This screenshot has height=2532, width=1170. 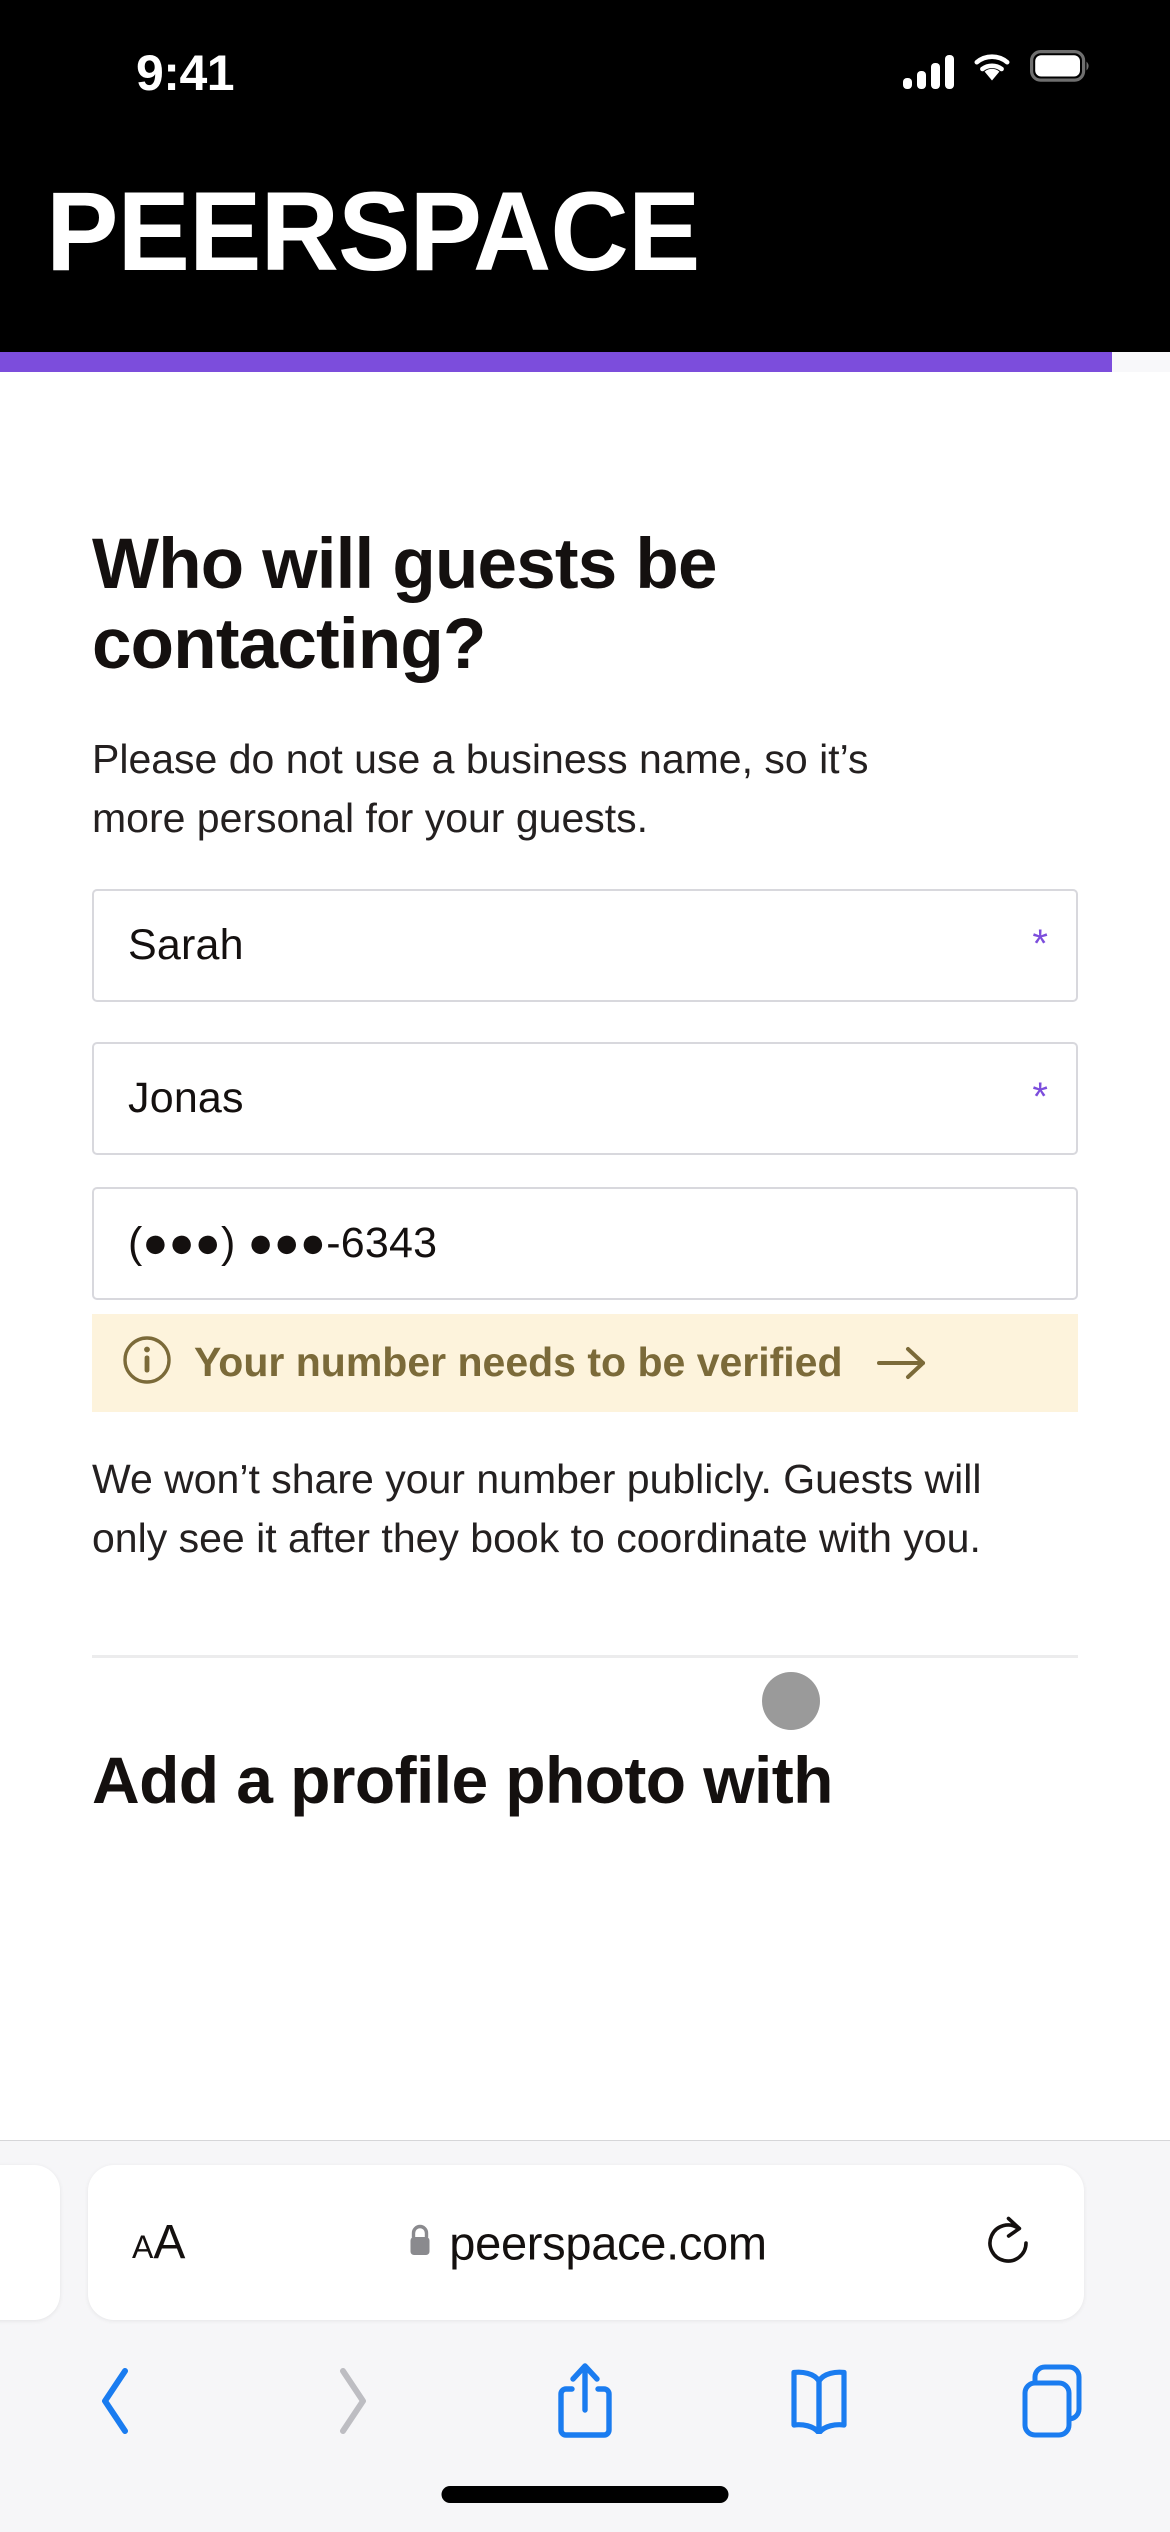 What do you see at coordinates (608, 2242) in the screenshot?
I see `url-text: peerspace.com` at bounding box center [608, 2242].